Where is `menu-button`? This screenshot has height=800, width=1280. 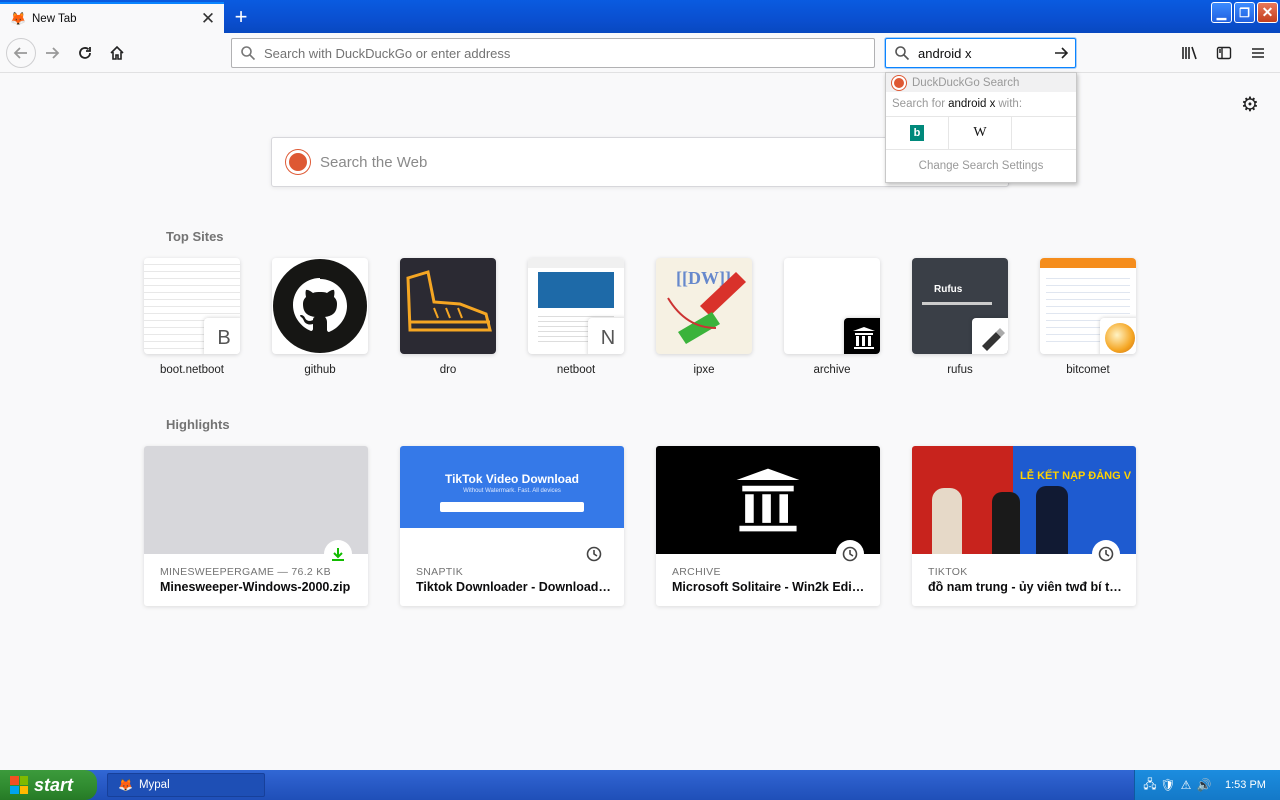
menu-button is located at coordinates (1258, 53).